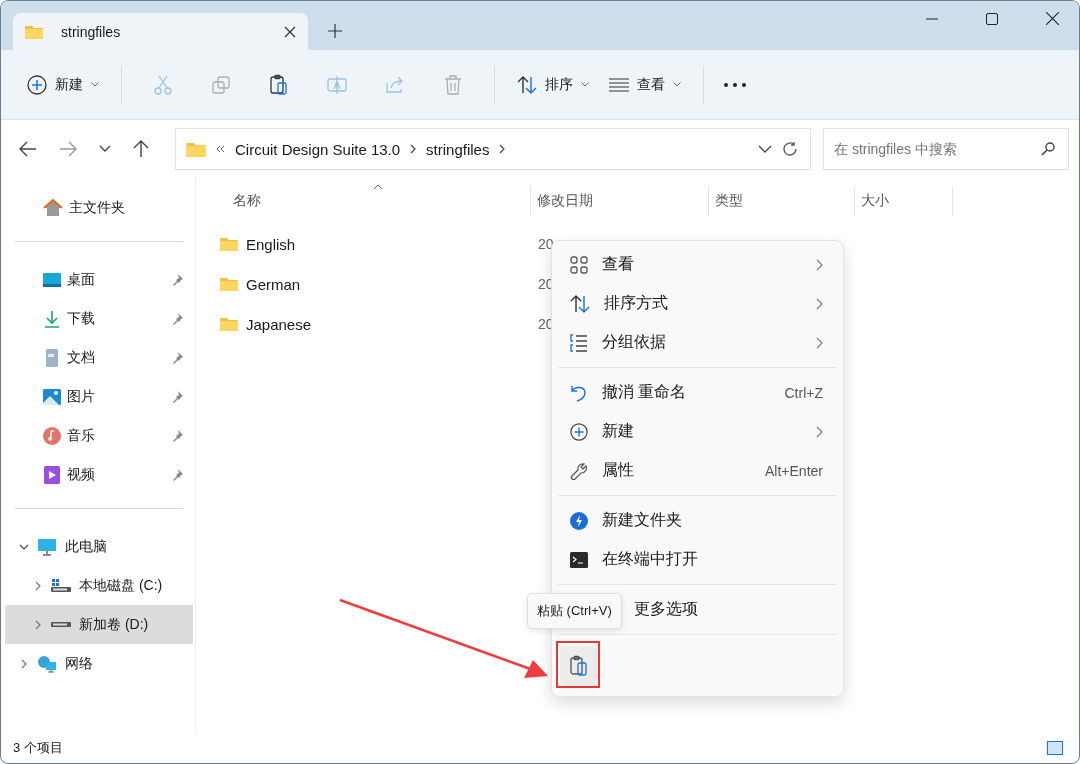  Describe the element at coordinates (61, 624) in the screenshot. I see `drive-icon` at that location.